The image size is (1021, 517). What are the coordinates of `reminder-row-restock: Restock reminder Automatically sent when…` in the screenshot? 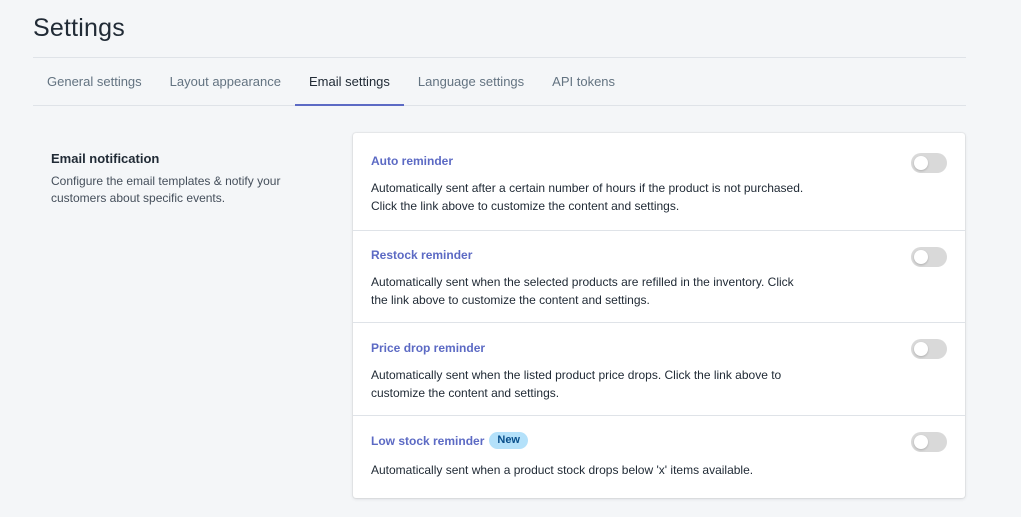 It's located at (659, 276).